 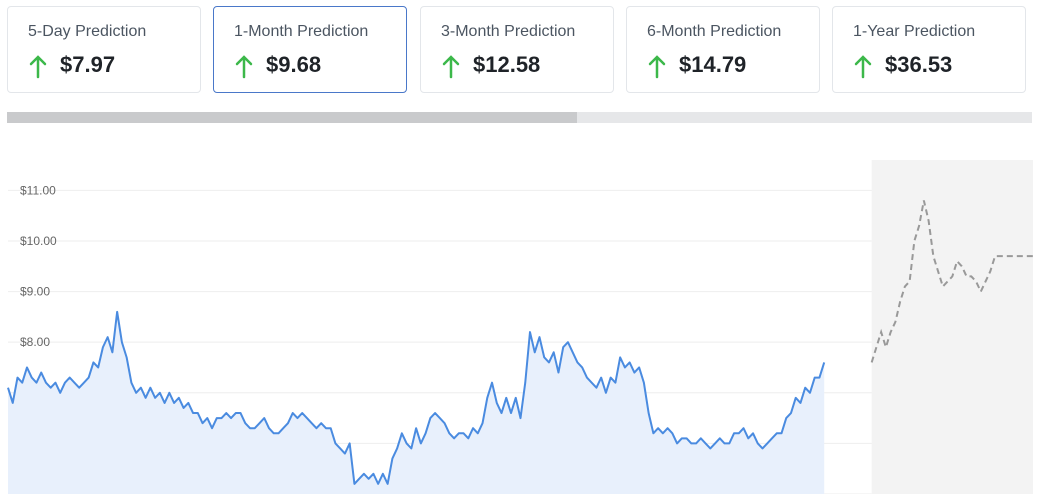 What do you see at coordinates (88, 64) in the screenshot?
I see `card-value: $7.97` at bounding box center [88, 64].